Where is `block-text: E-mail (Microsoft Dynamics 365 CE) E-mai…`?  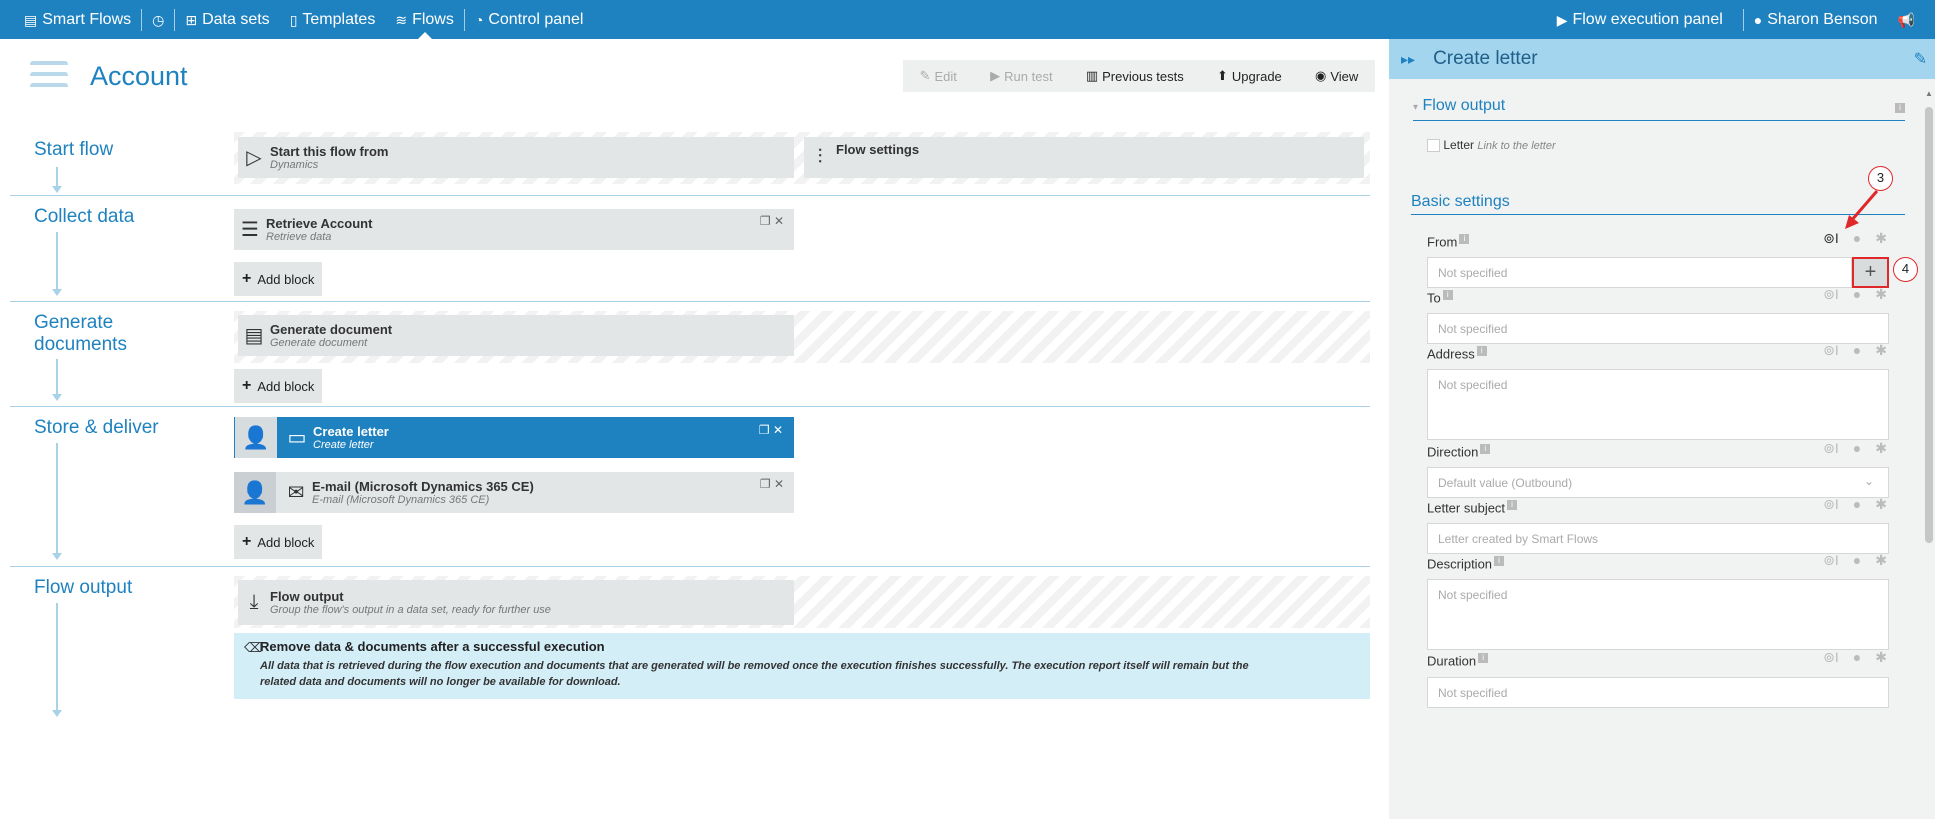
block-text: E-mail (Microsoft Dynamics 365 CE) E-mai… is located at coordinates (423, 492).